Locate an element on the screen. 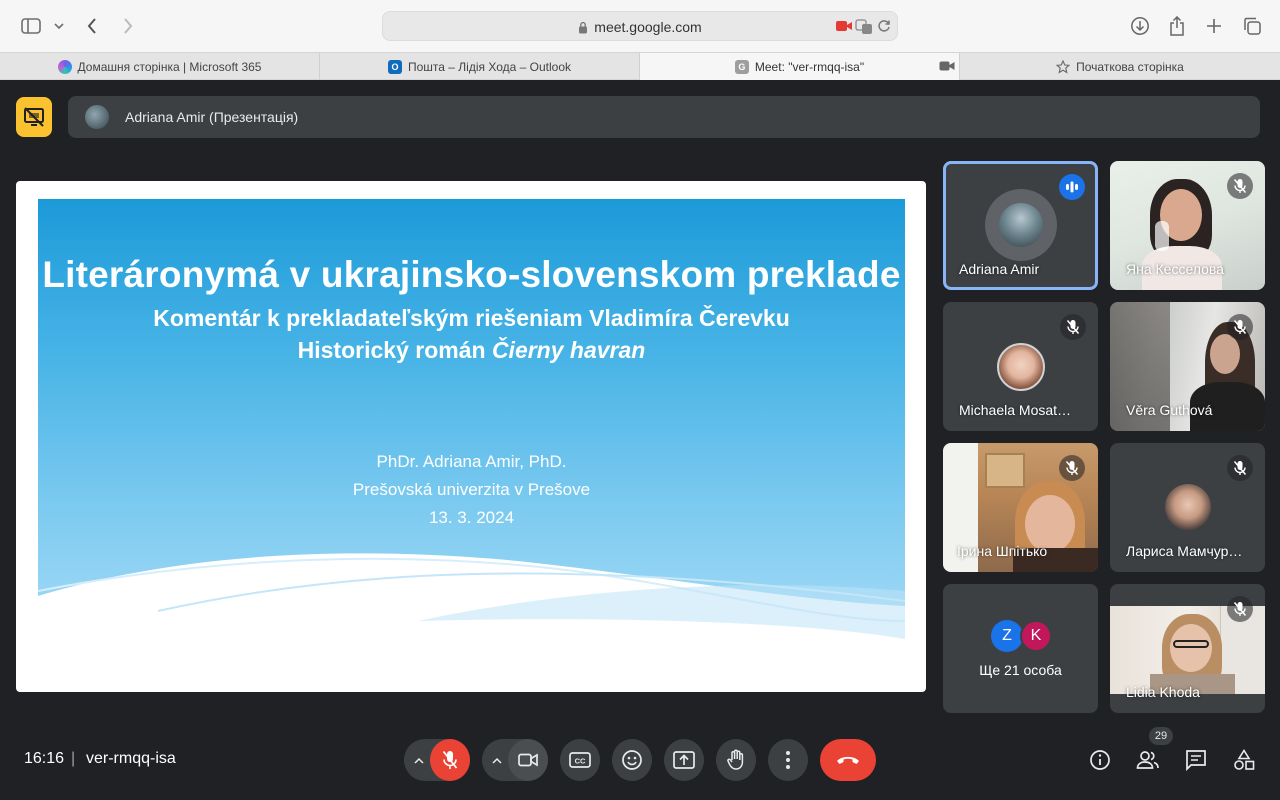 The image size is (1280, 800). slide-date: 13. 3. 2024 is located at coordinates (471, 517).